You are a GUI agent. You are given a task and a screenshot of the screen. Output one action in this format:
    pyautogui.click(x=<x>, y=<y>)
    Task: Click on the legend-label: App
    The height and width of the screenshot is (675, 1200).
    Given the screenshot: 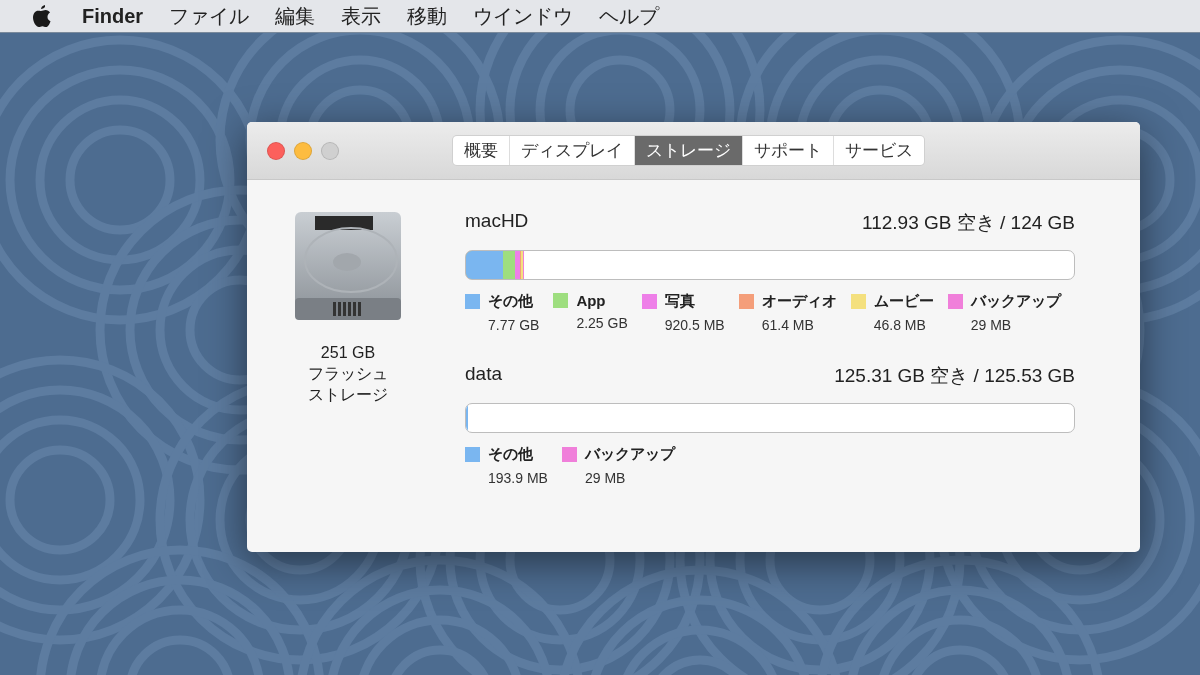 What is the action you would take?
    pyautogui.click(x=591, y=300)
    